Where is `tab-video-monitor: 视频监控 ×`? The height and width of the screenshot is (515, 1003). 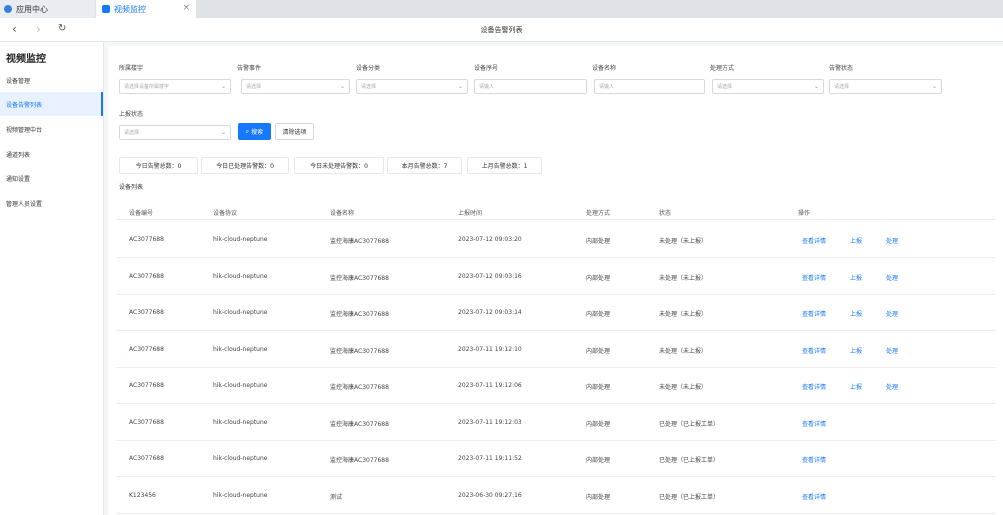
tab-video-monitor: 视频监控 × is located at coordinates (146, 9).